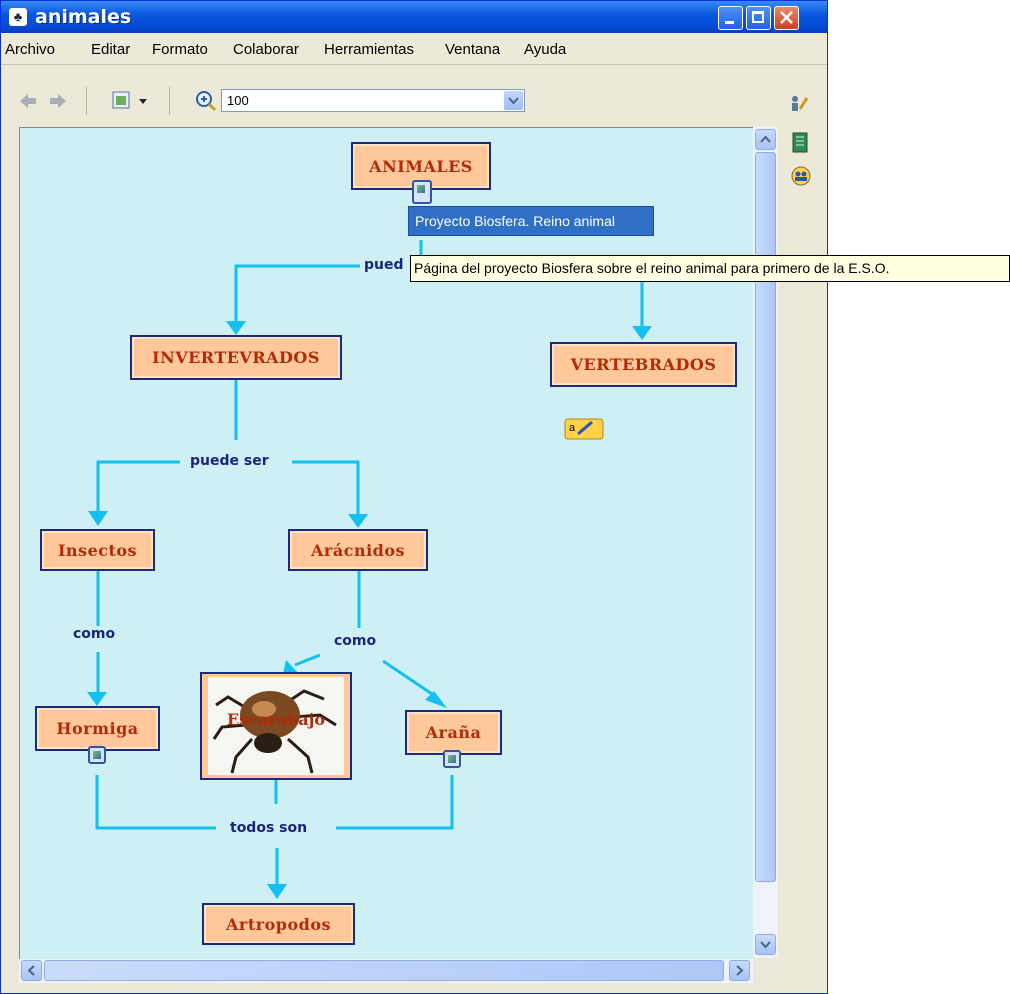 Image resolution: width=1010 pixels, height=994 pixels. Describe the element at coordinates (229, 461) in the screenshot. I see `link-label-puede-ser: puede ser` at that location.